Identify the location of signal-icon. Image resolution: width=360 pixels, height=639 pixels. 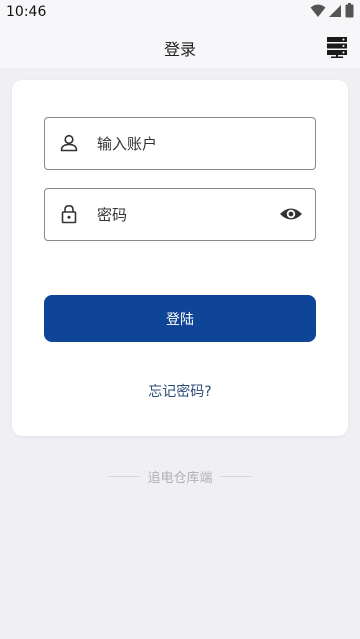
(335, 12).